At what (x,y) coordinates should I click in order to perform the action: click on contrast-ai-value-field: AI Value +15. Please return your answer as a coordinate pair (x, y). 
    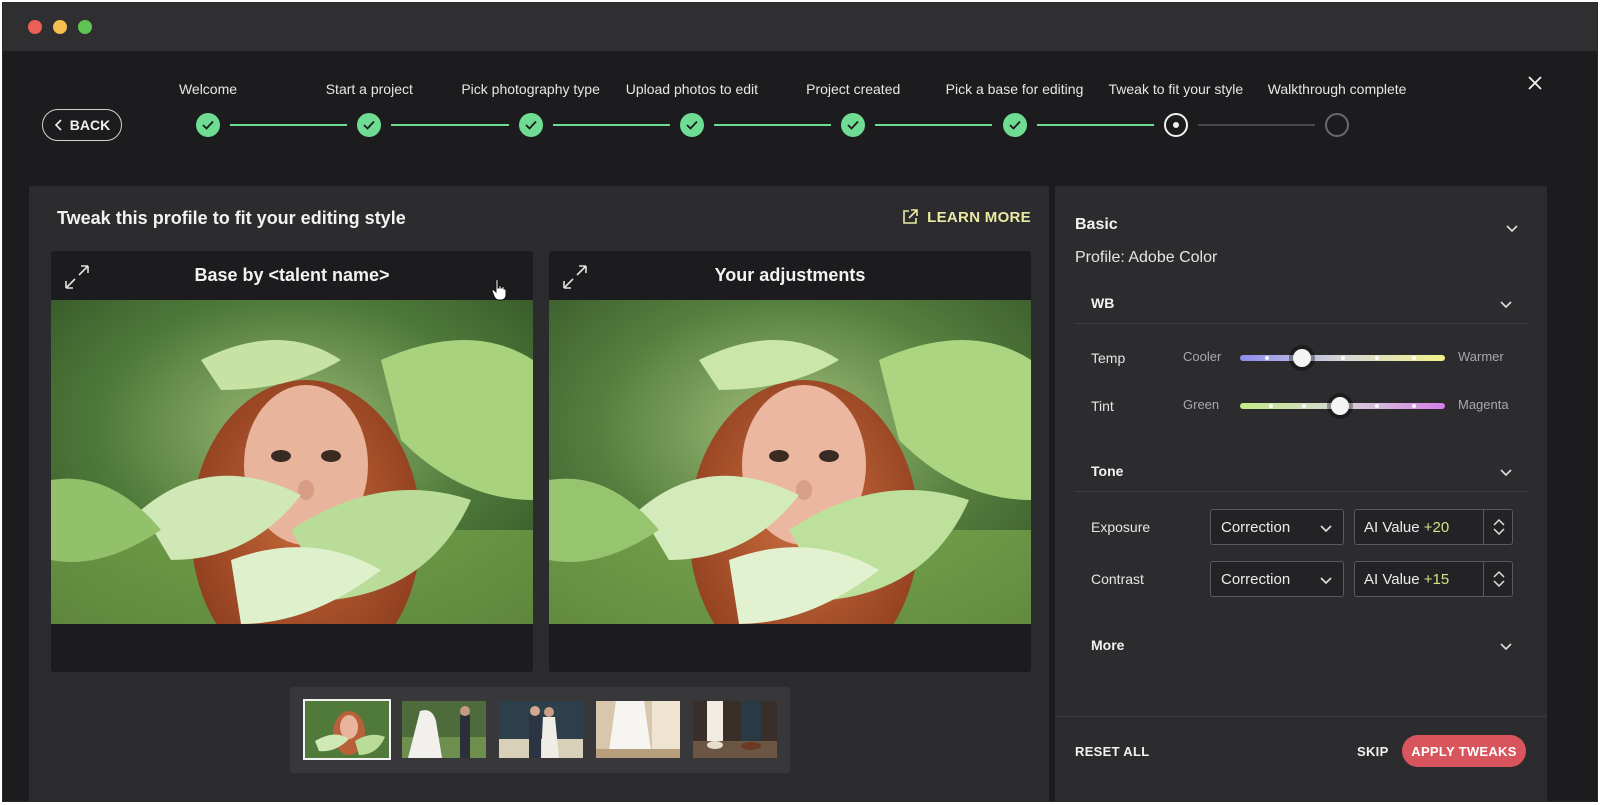
    Looking at the image, I should click on (1433, 579).